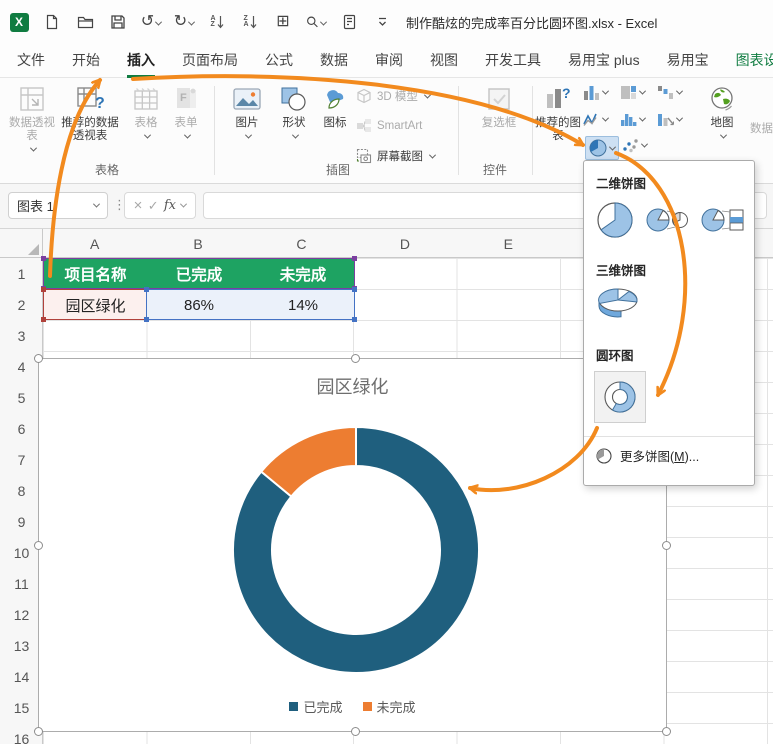  I want to click on globe-icon, so click(722, 99).